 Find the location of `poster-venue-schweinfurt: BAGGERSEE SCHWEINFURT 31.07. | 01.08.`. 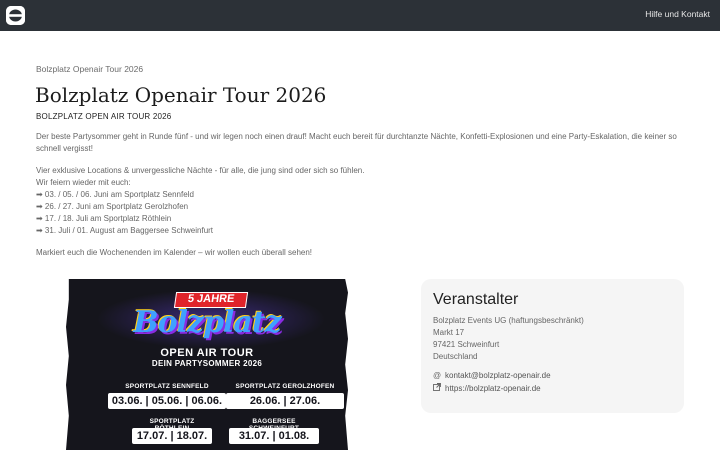

poster-venue-schweinfurt: BAGGERSEE SCHWEINFURT 31.07. | 01.08. is located at coordinates (274, 431).